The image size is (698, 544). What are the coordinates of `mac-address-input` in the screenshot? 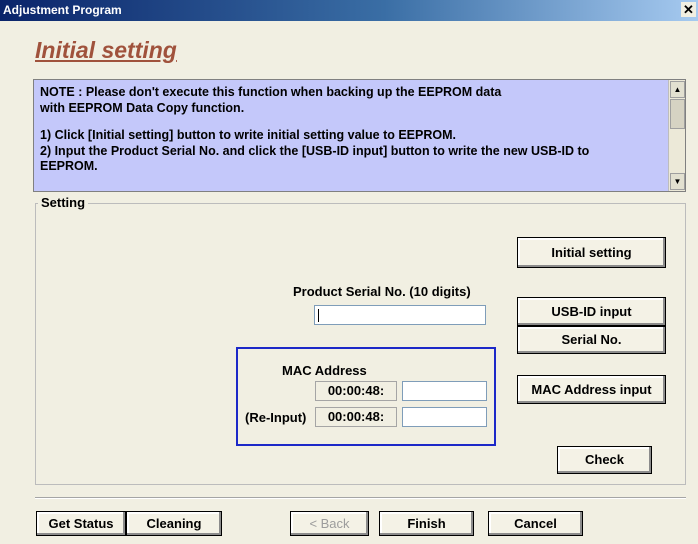 It's located at (444, 391).